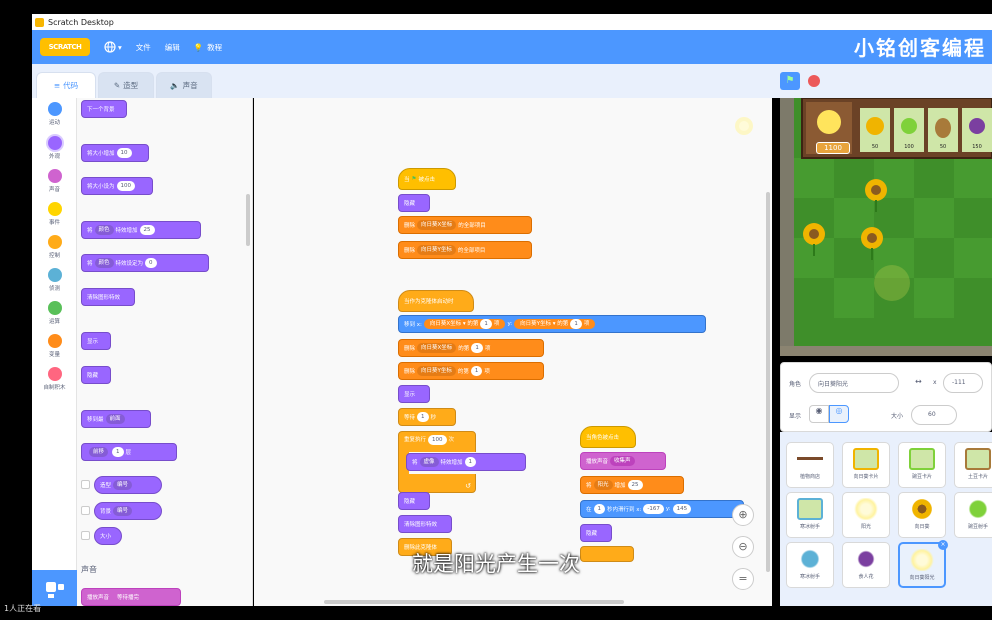  What do you see at coordinates (65, 47) in the screenshot?
I see `scratch-logo: SCRATCH` at bounding box center [65, 47].